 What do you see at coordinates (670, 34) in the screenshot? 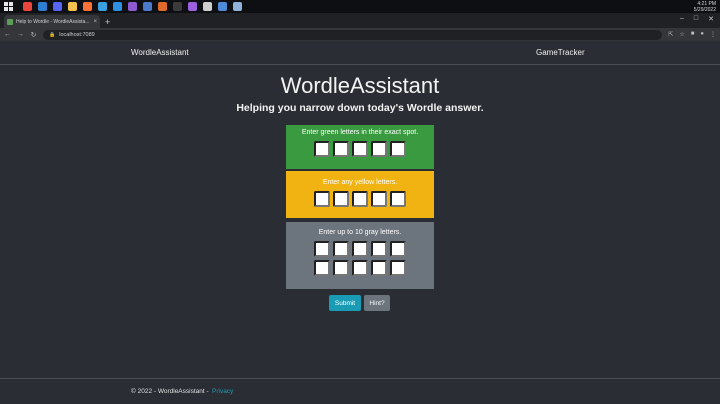
I see `share-icon: ⇱` at bounding box center [670, 34].